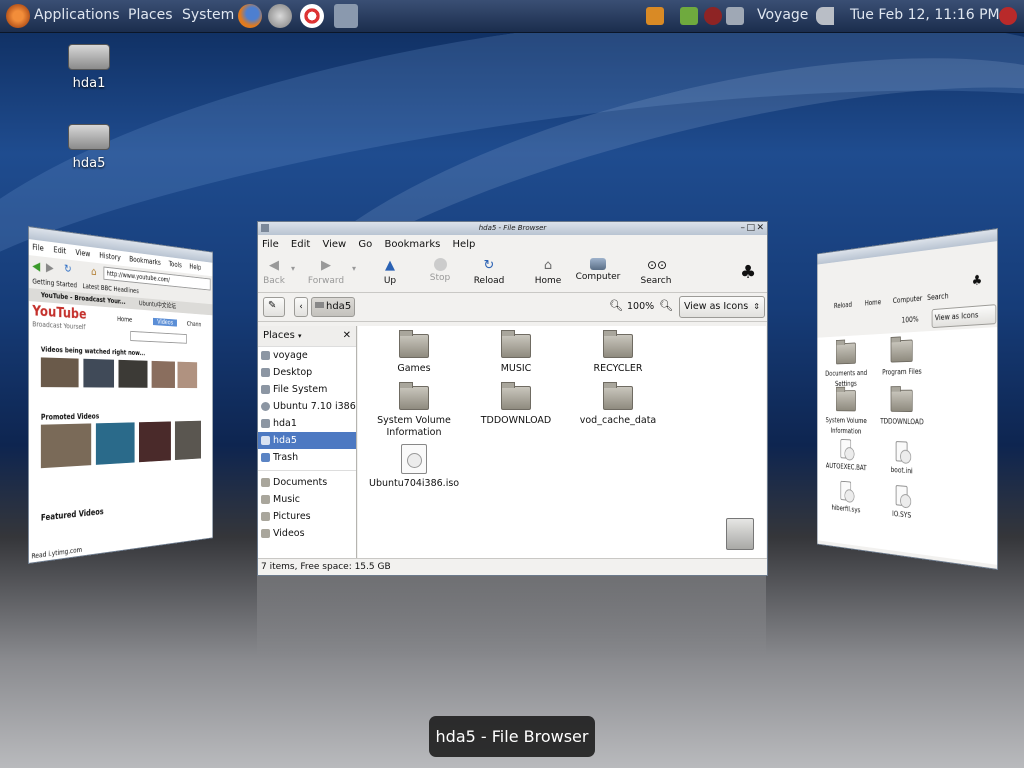 This screenshot has width=1024, height=768. What do you see at coordinates (666, 305) in the screenshot?
I see `zoom-in-icon: 🔍︎` at bounding box center [666, 305].